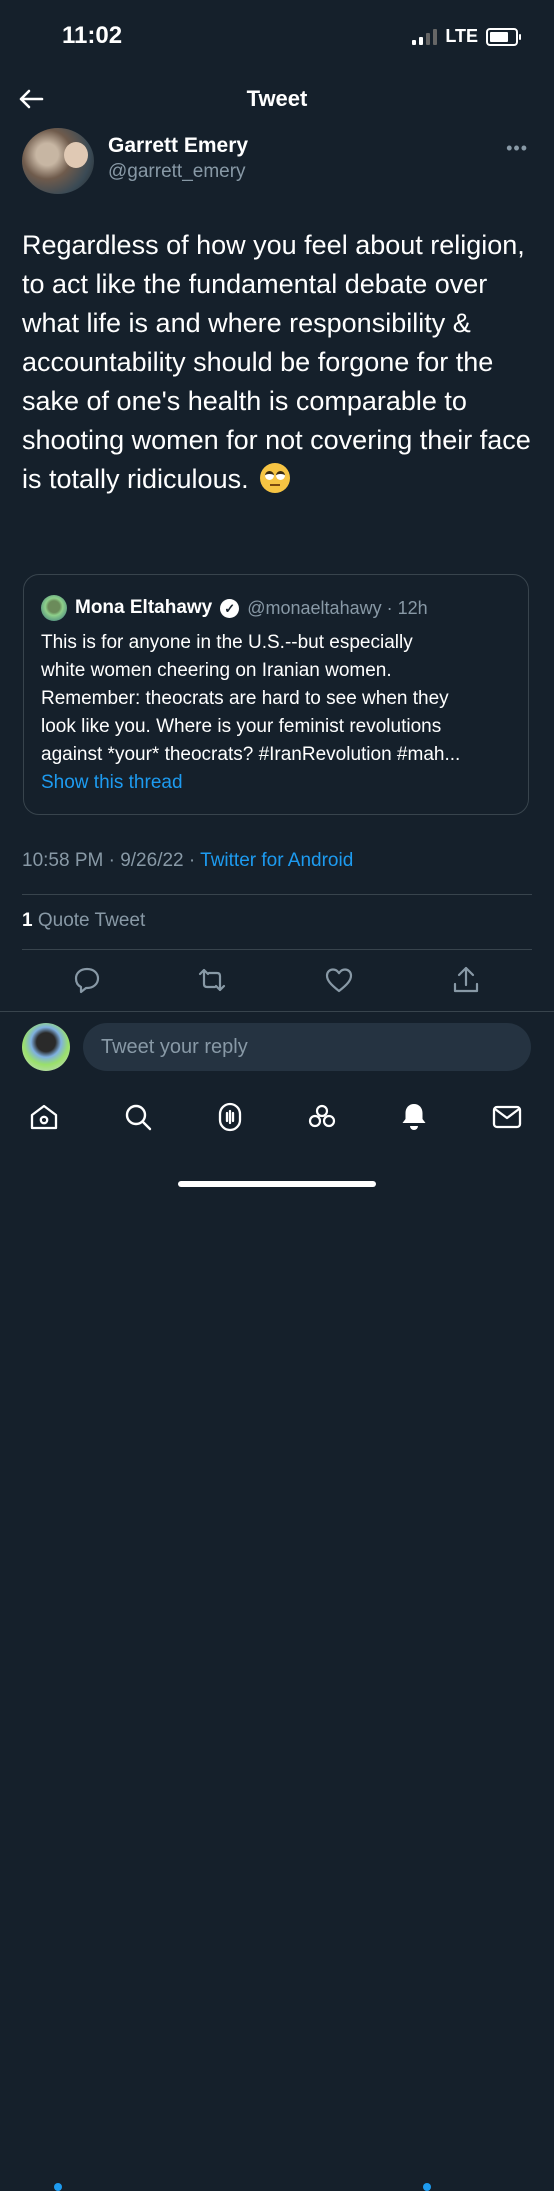 The image size is (554, 2191). What do you see at coordinates (178, 146) in the screenshot?
I see `author-name: Garrett Emery` at bounding box center [178, 146].